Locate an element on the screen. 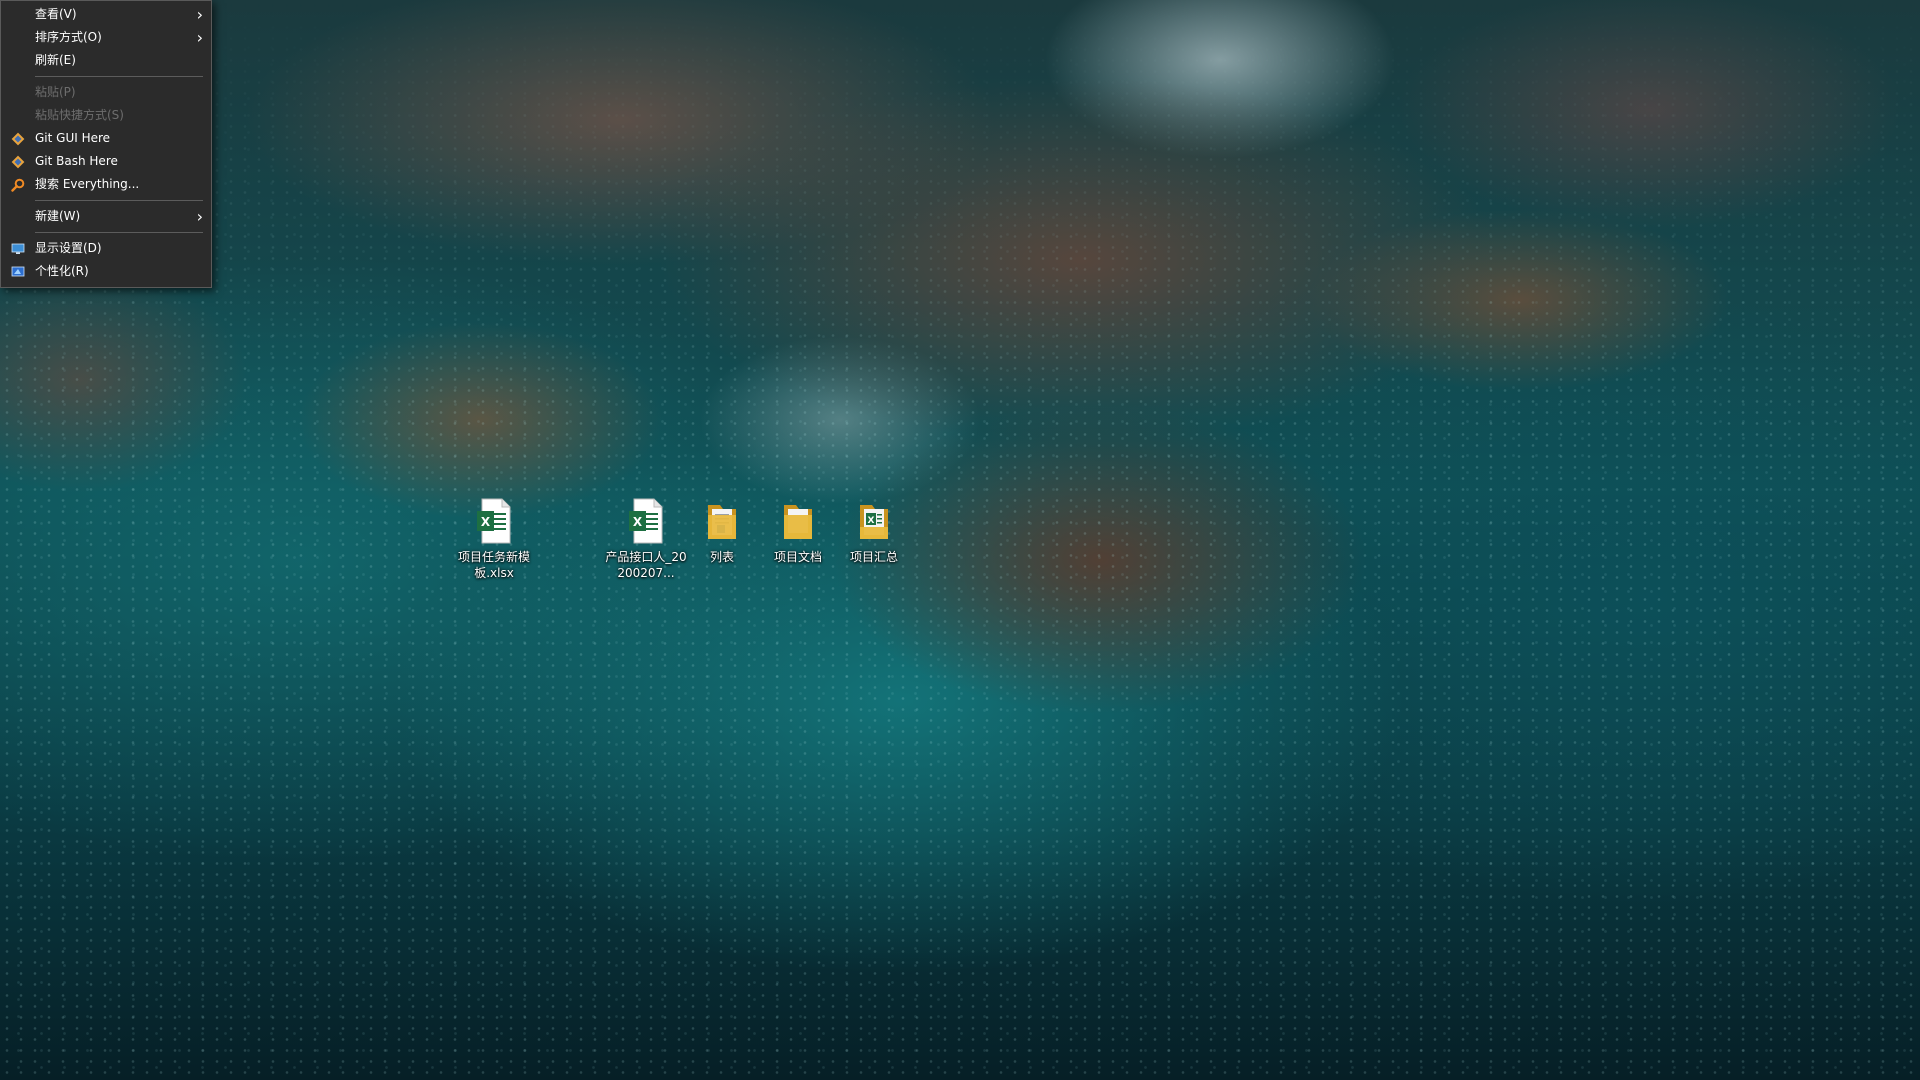 Image resolution: width=1920 pixels, height=1080 pixels. menu-item-label: 粘贴快捷方式(S) is located at coordinates (79, 115).